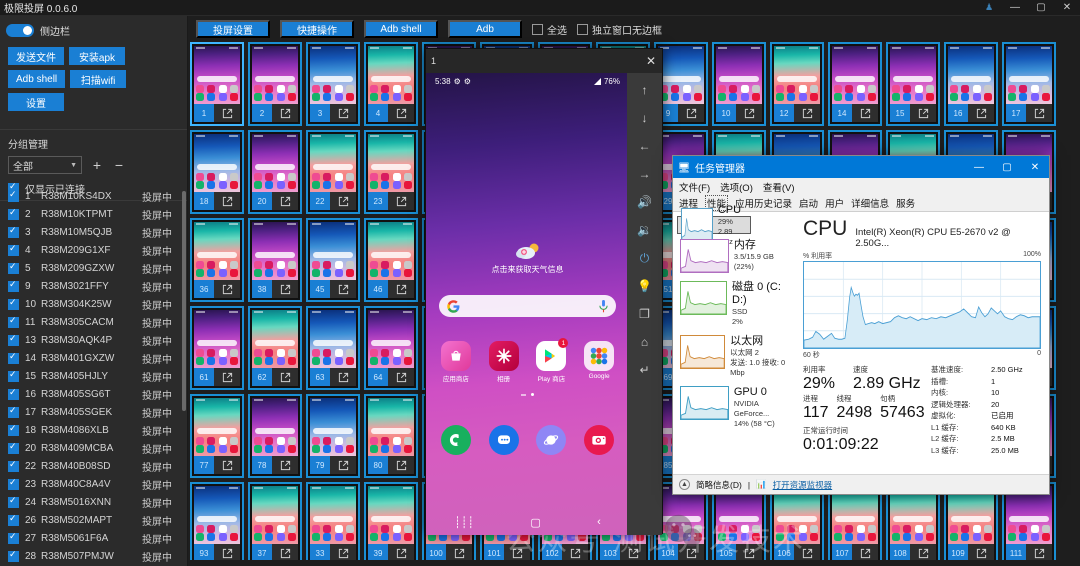  I want to click on device-tile: 46, so click(391, 260).